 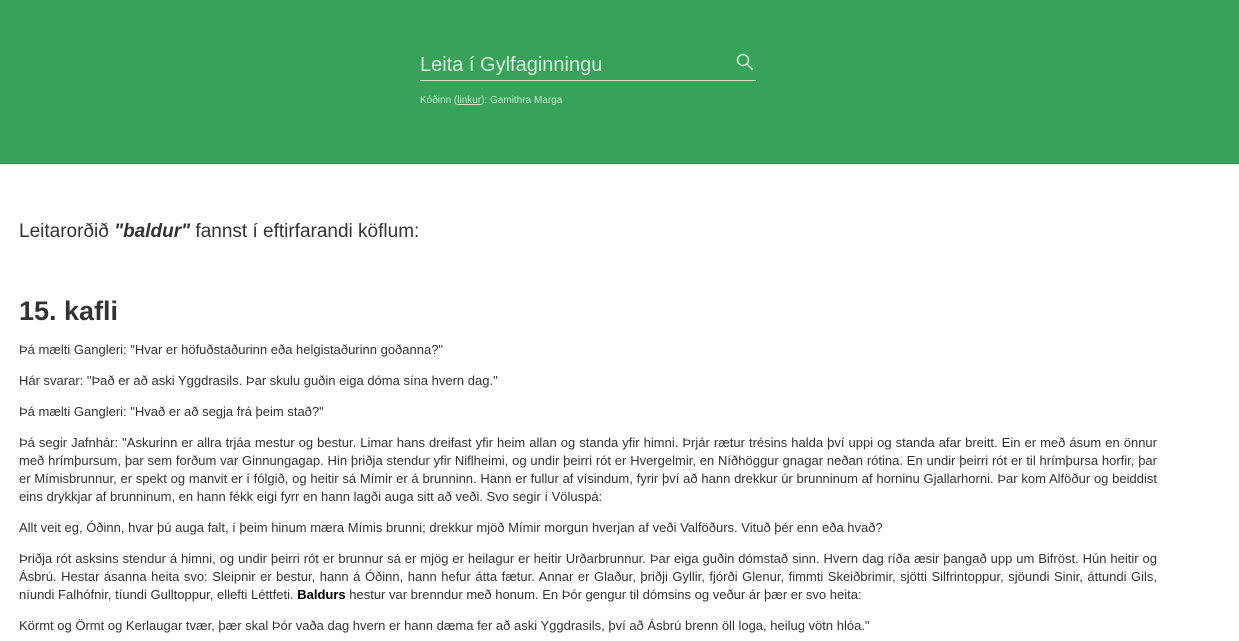 What do you see at coordinates (321, 594) in the screenshot?
I see `highlighted-term: Baldurs` at bounding box center [321, 594].